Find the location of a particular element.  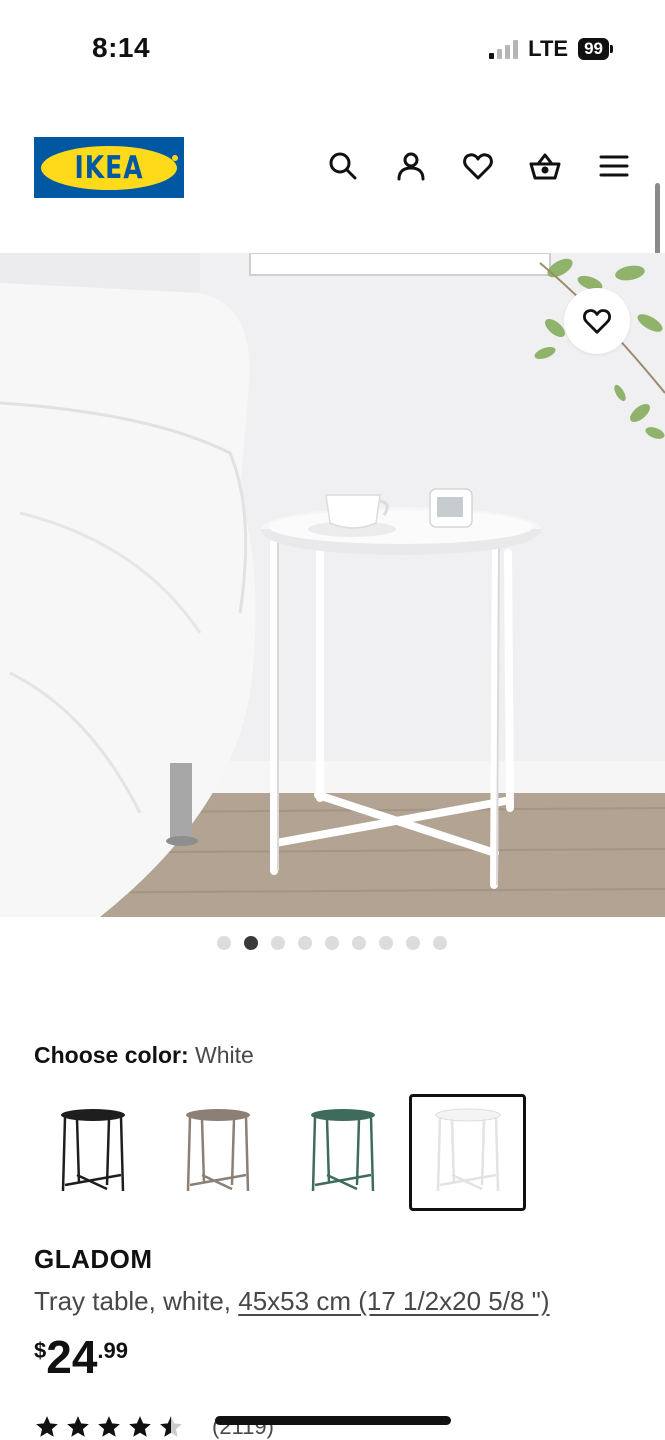

shopping-bag-icon is located at coordinates (545, 166).